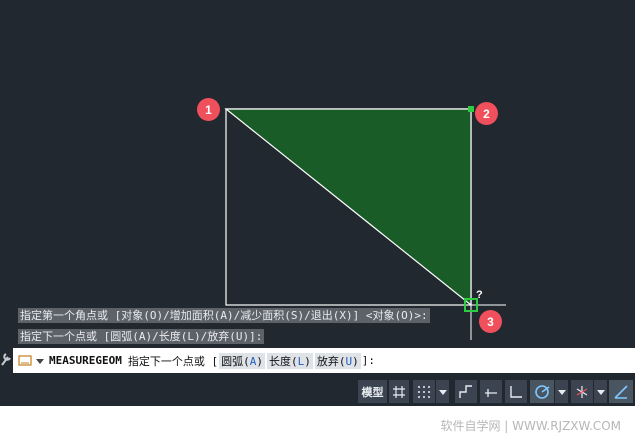 The image size is (635, 444). I want to click on snap-mode-button, so click(424, 391).